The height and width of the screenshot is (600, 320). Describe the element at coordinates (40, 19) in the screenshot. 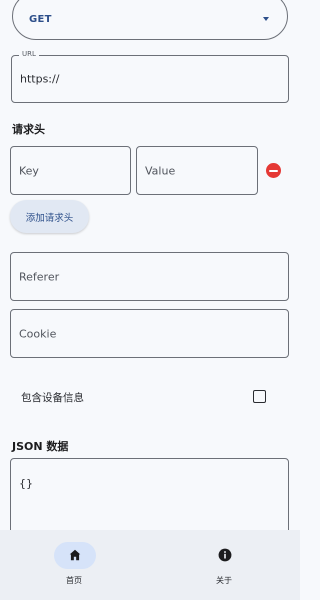

I see `method-value: GET` at that location.